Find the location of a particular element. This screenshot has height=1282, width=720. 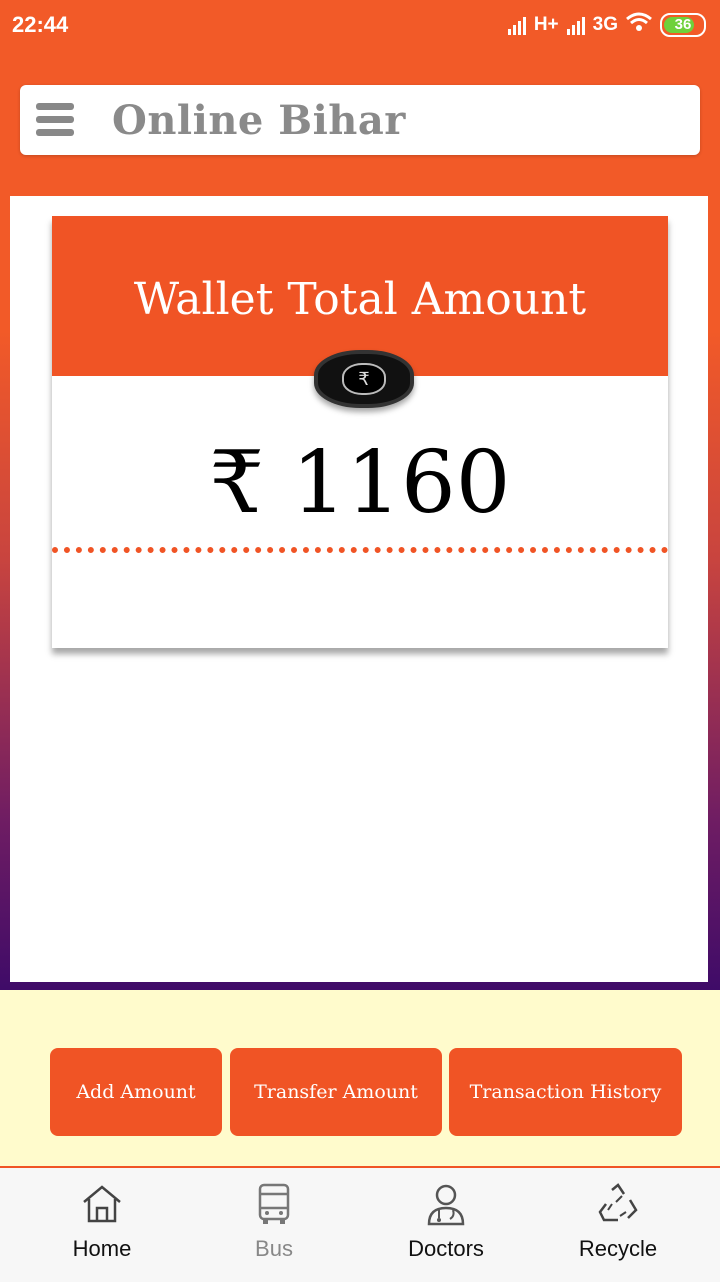

wifi-icon is located at coordinates (639, 24).